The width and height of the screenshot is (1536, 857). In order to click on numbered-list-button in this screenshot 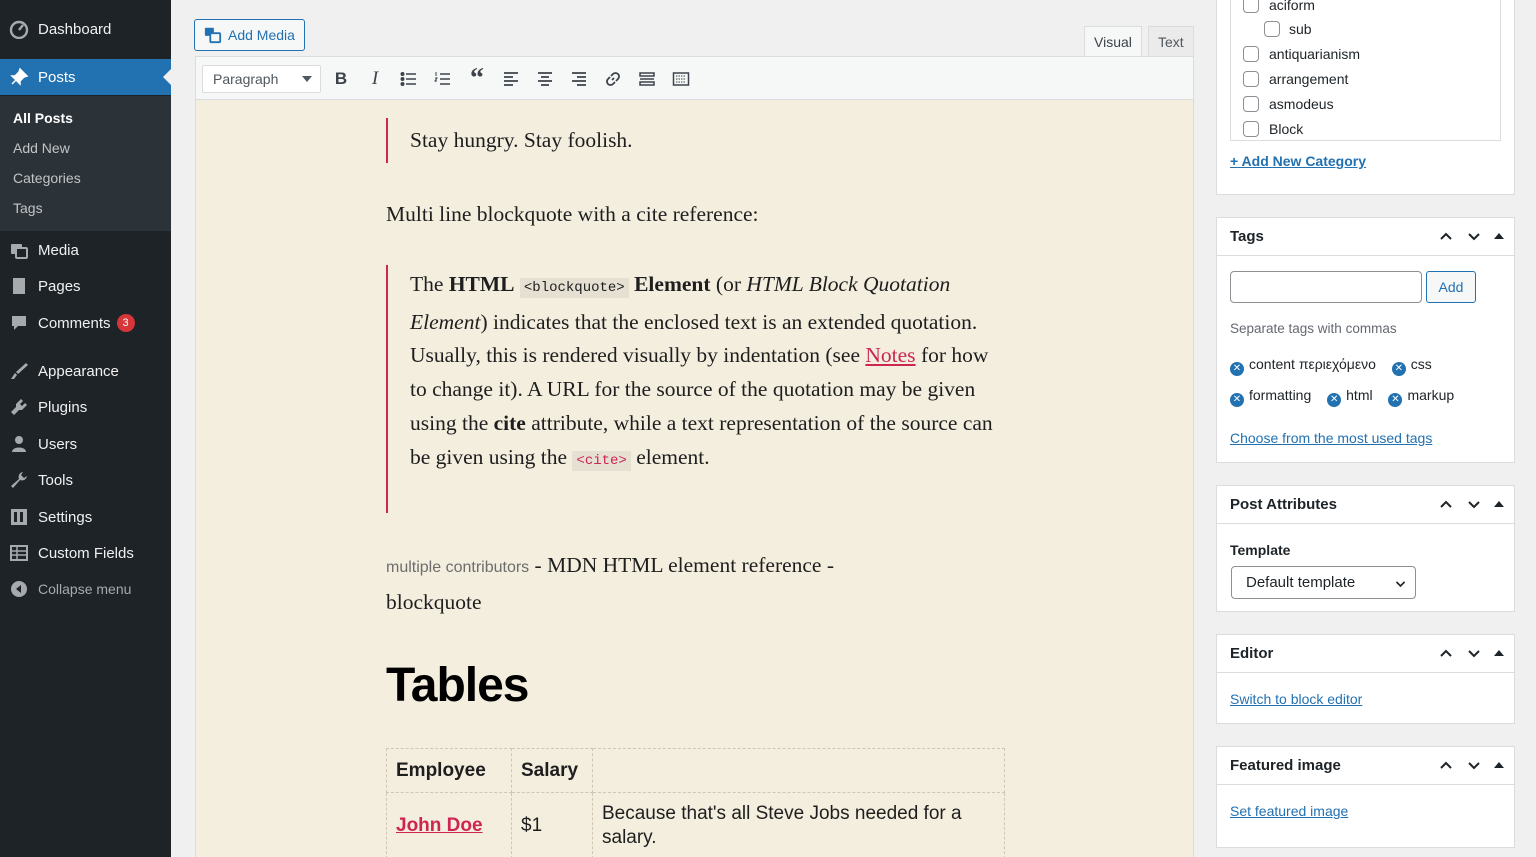, I will do `click(443, 79)`.